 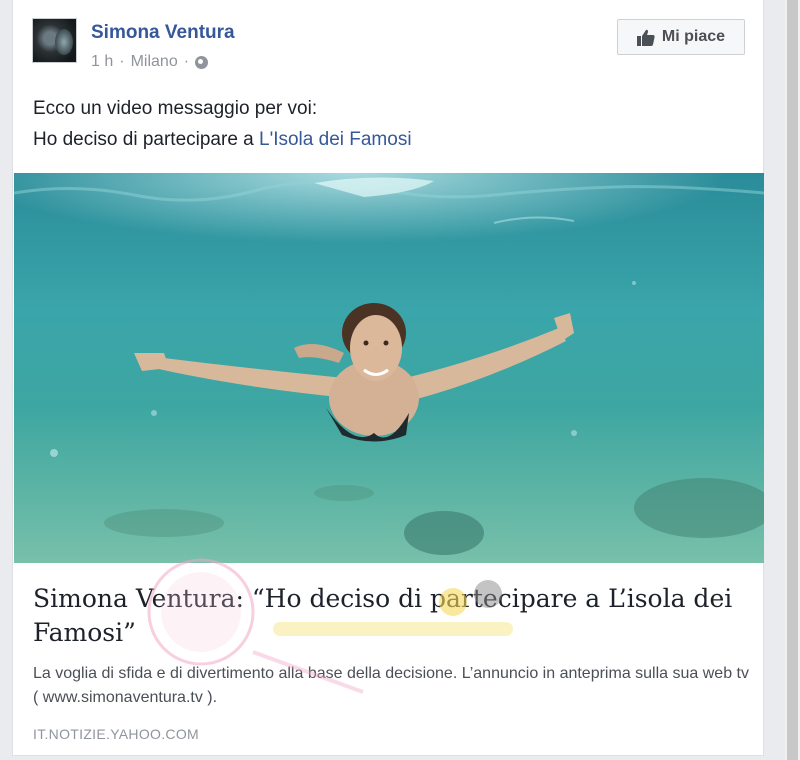 I want to click on post-time: 1 h, so click(x=102, y=62).